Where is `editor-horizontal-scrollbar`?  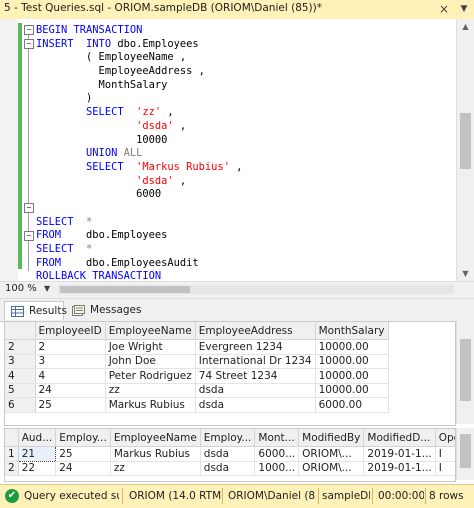
editor-horizontal-scrollbar is located at coordinates (256, 289).